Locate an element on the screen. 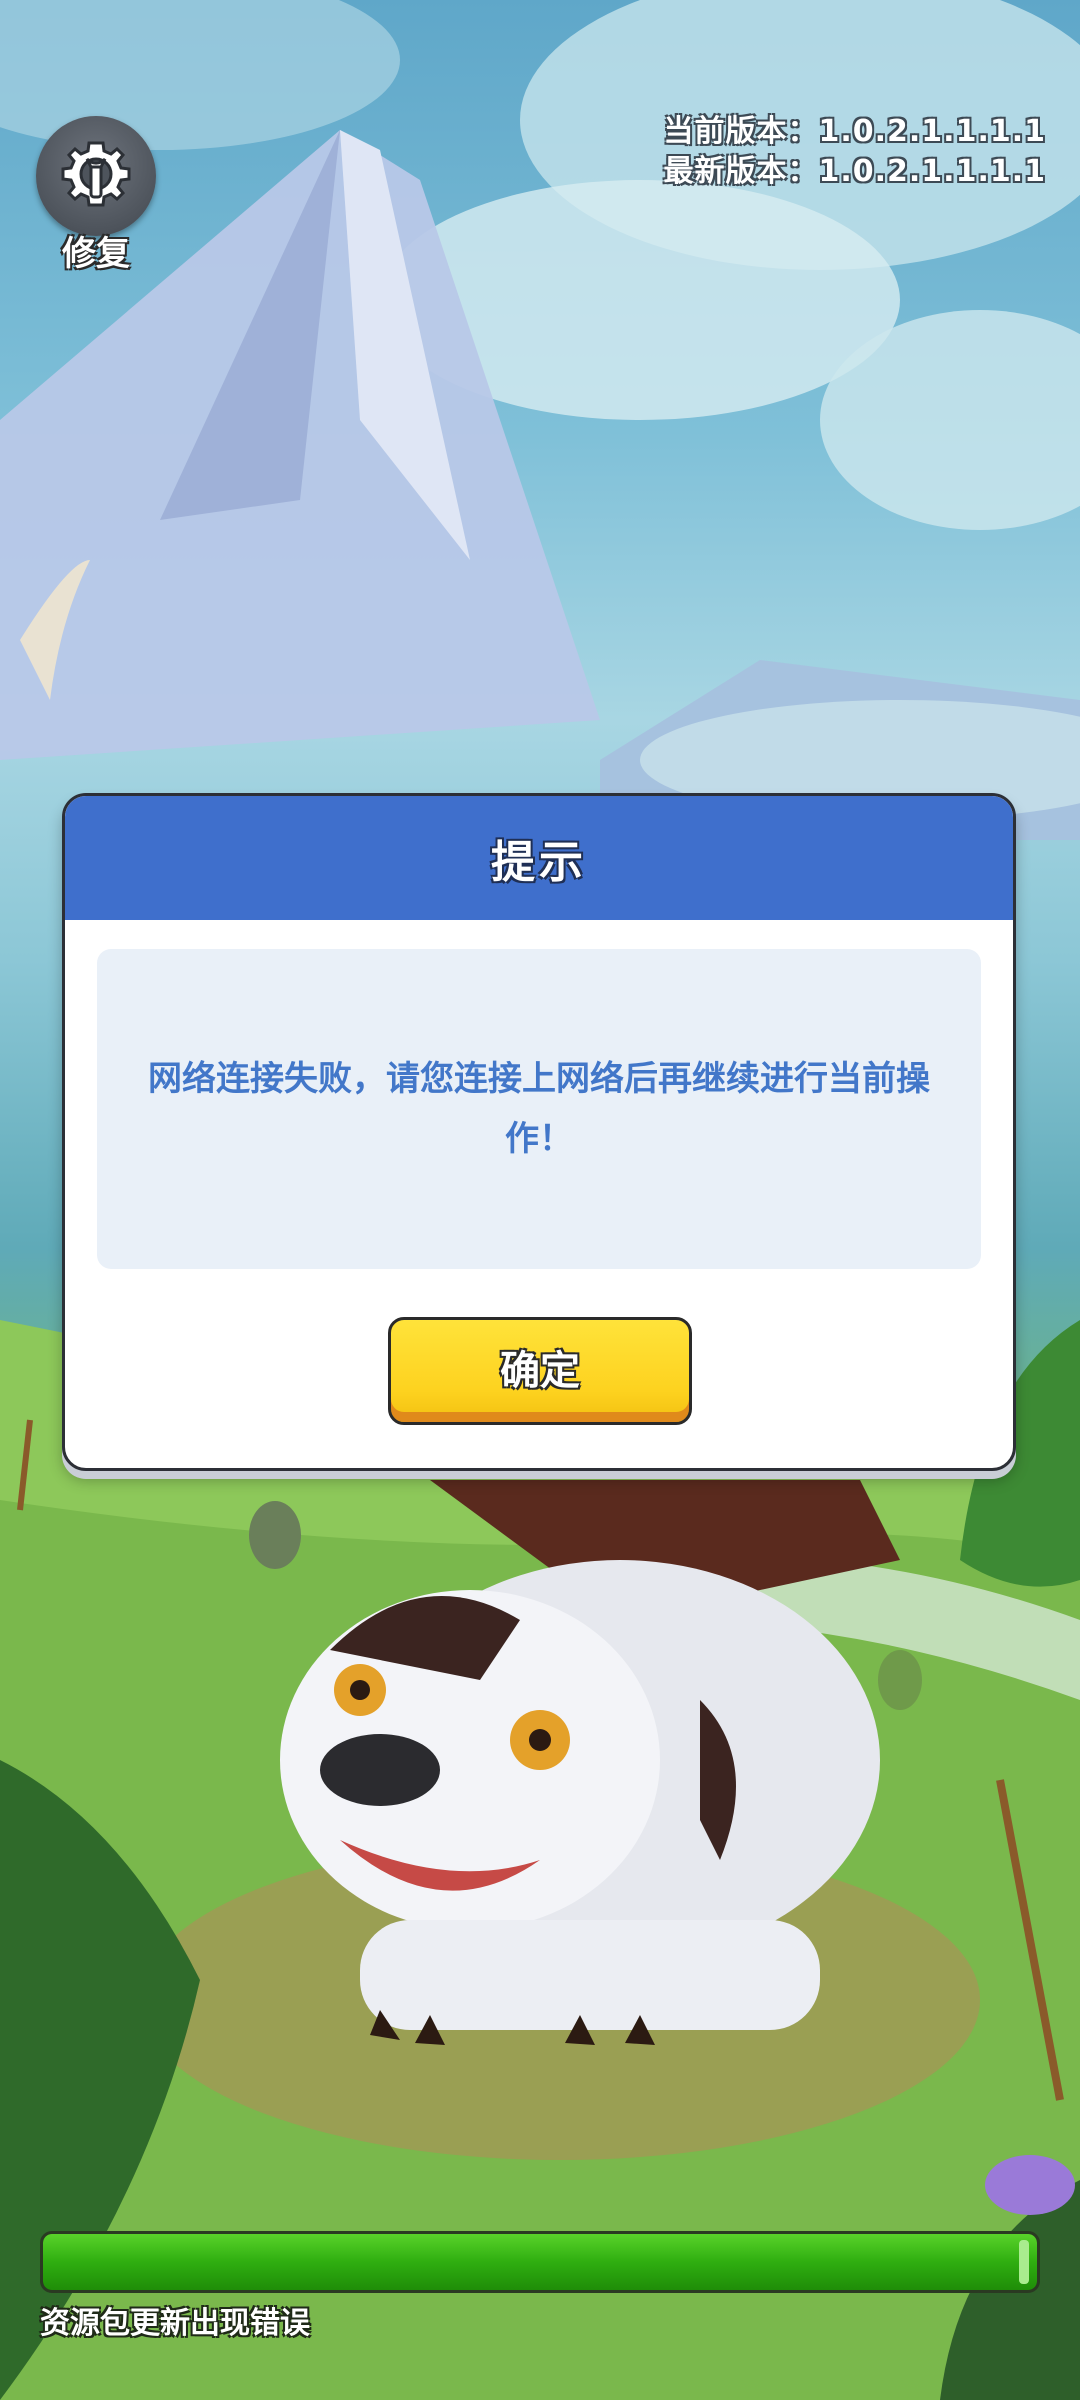 This screenshot has width=1080, height=2400. repair-button: 修复 is located at coordinates (96, 195).